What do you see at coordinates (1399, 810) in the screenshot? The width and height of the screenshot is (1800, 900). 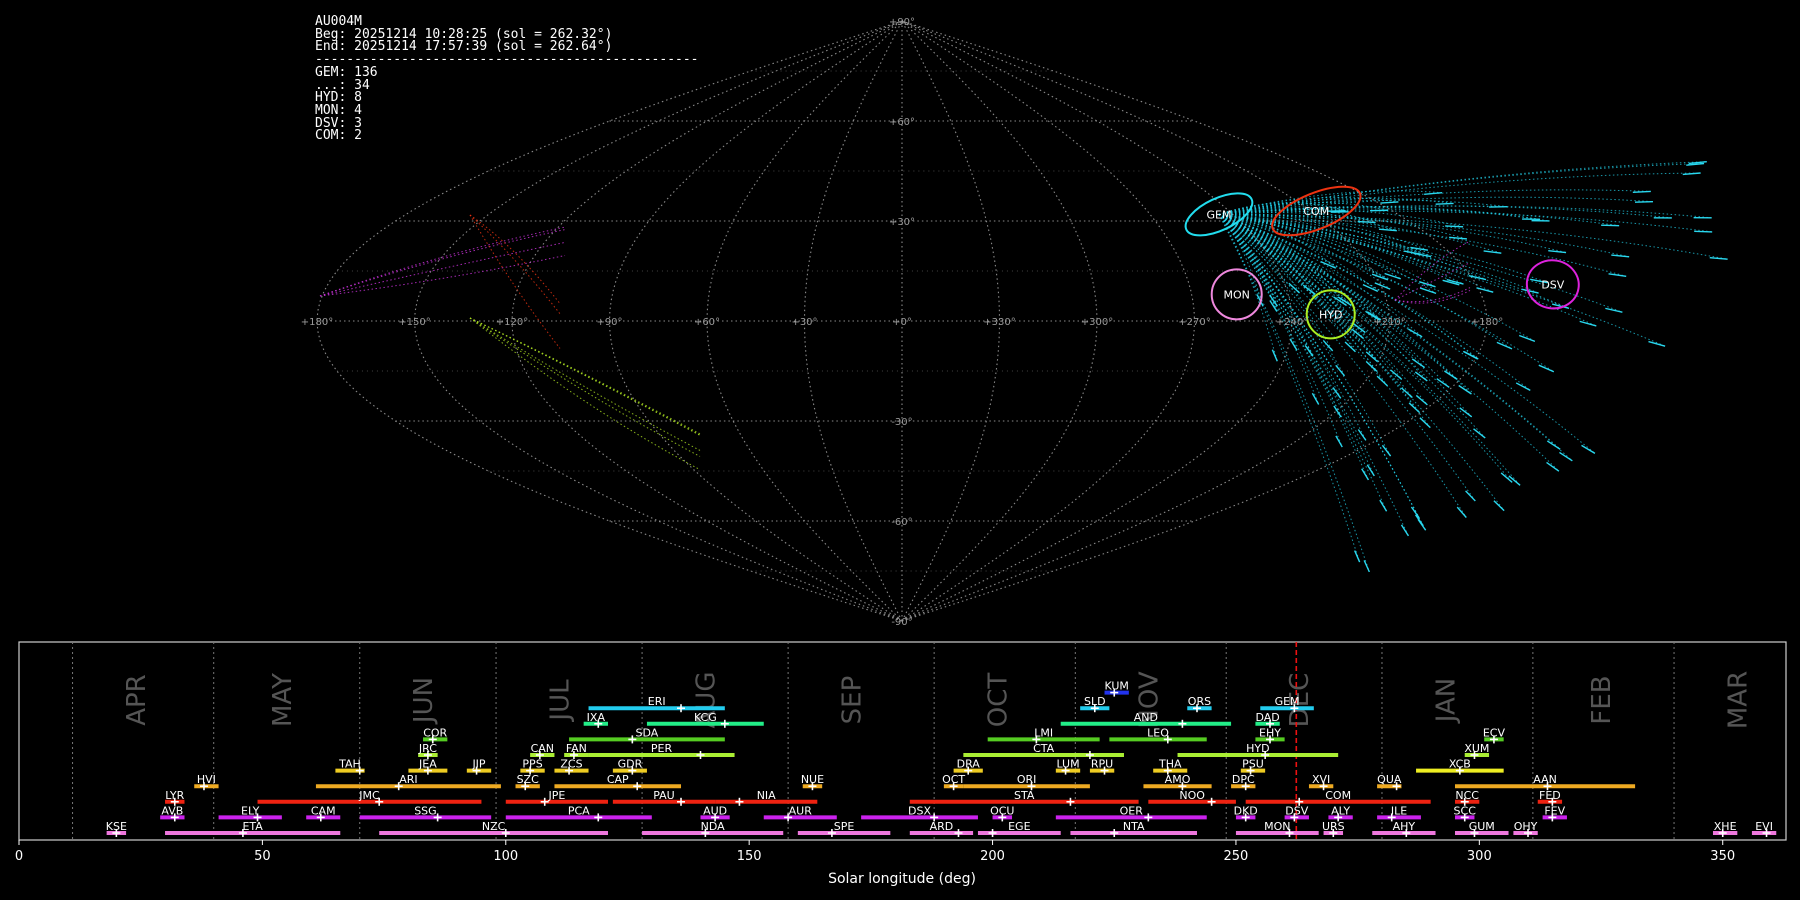 I see `shower-label-ile: ILE` at bounding box center [1399, 810].